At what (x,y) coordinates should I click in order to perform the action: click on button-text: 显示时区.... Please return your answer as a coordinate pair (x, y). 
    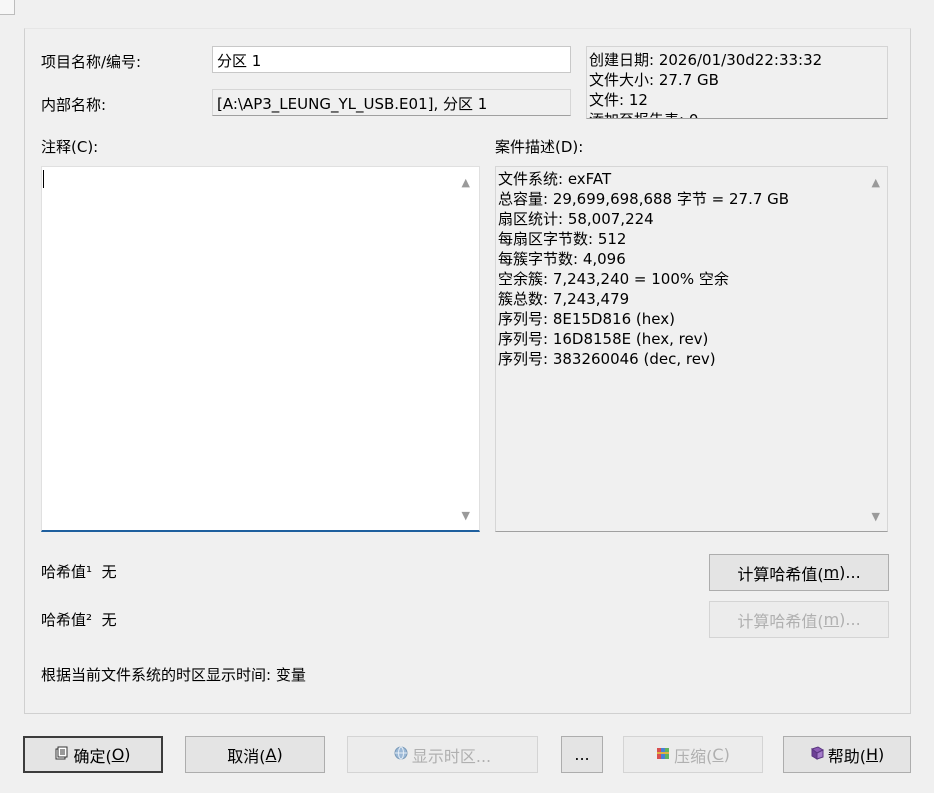
    Looking at the image, I should click on (451, 756).